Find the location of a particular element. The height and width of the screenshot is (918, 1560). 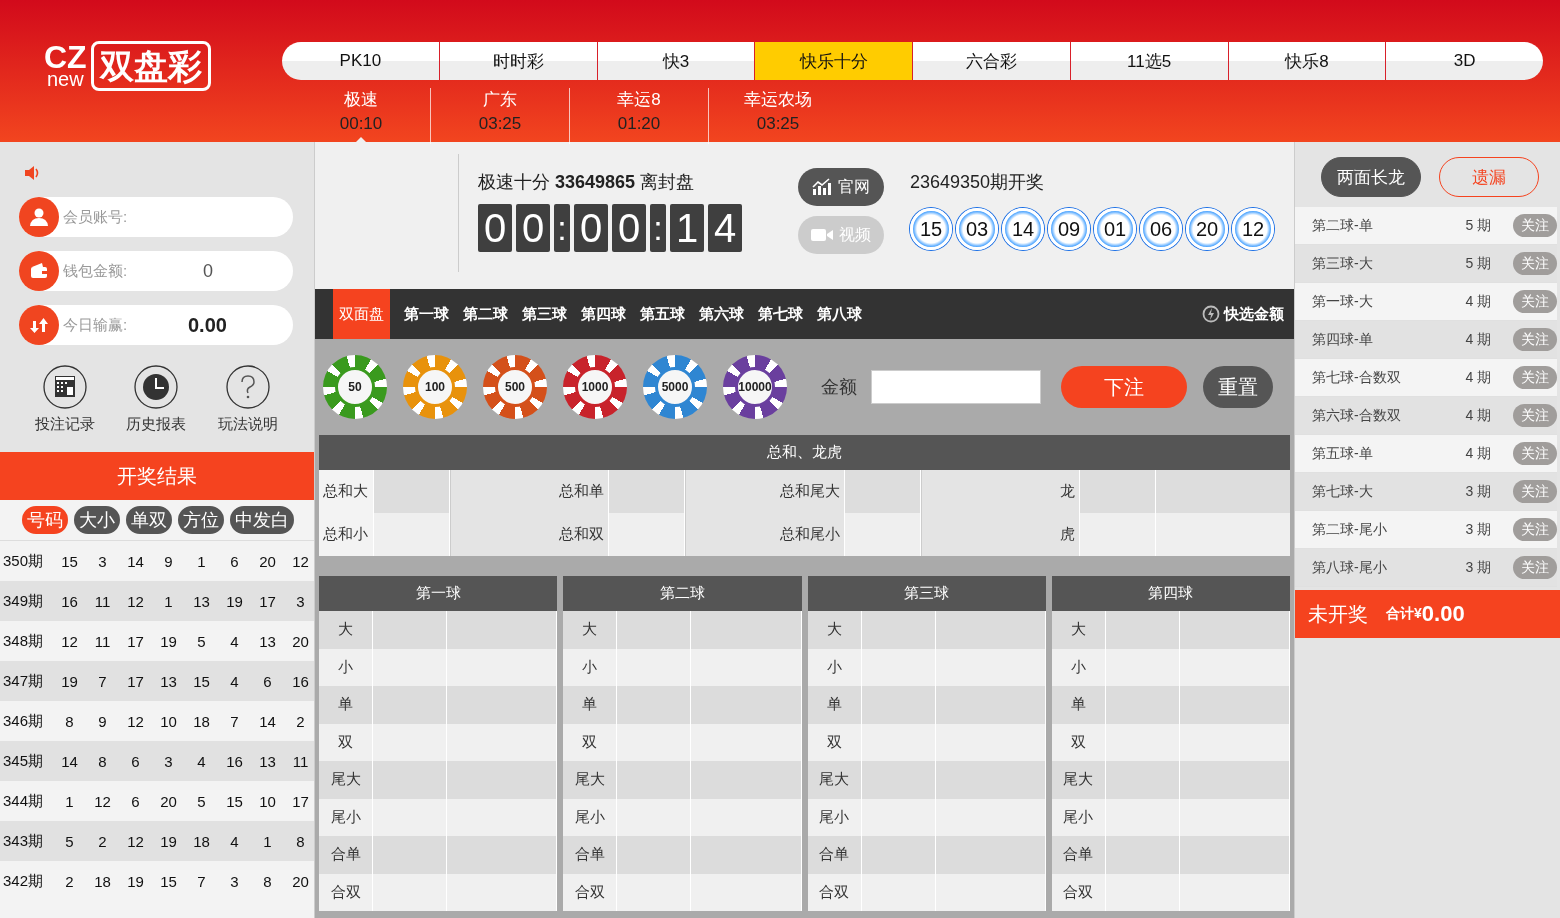

results-filter-tab: 中发白 is located at coordinates (262, 520).